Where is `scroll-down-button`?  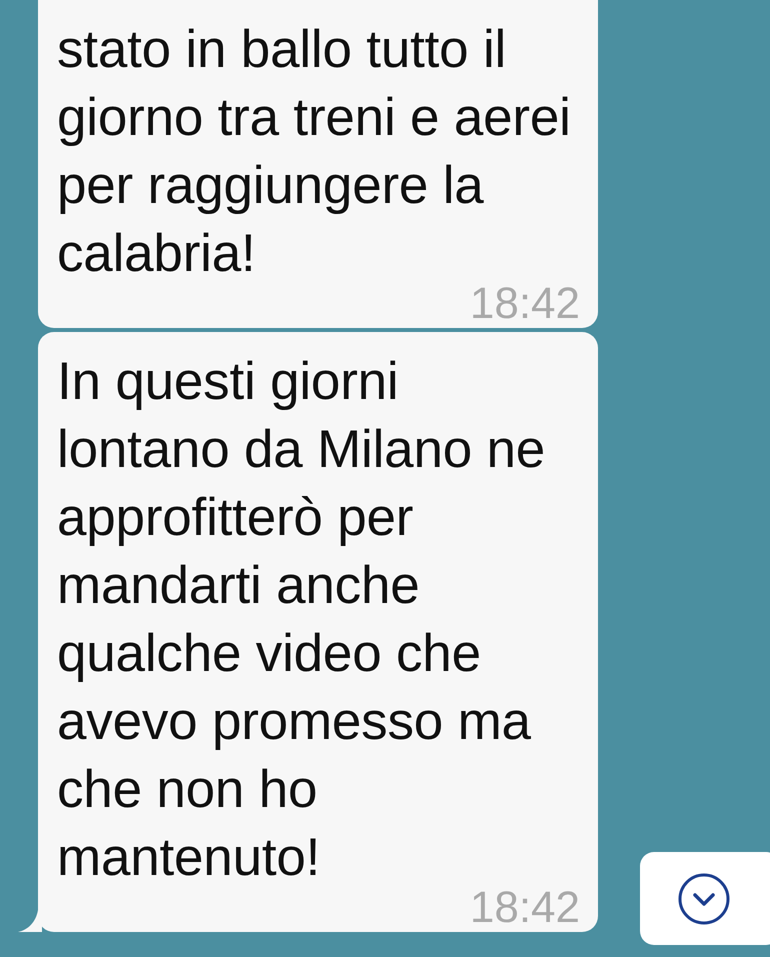 scroll-down-button is located at coordinates (705, 898).